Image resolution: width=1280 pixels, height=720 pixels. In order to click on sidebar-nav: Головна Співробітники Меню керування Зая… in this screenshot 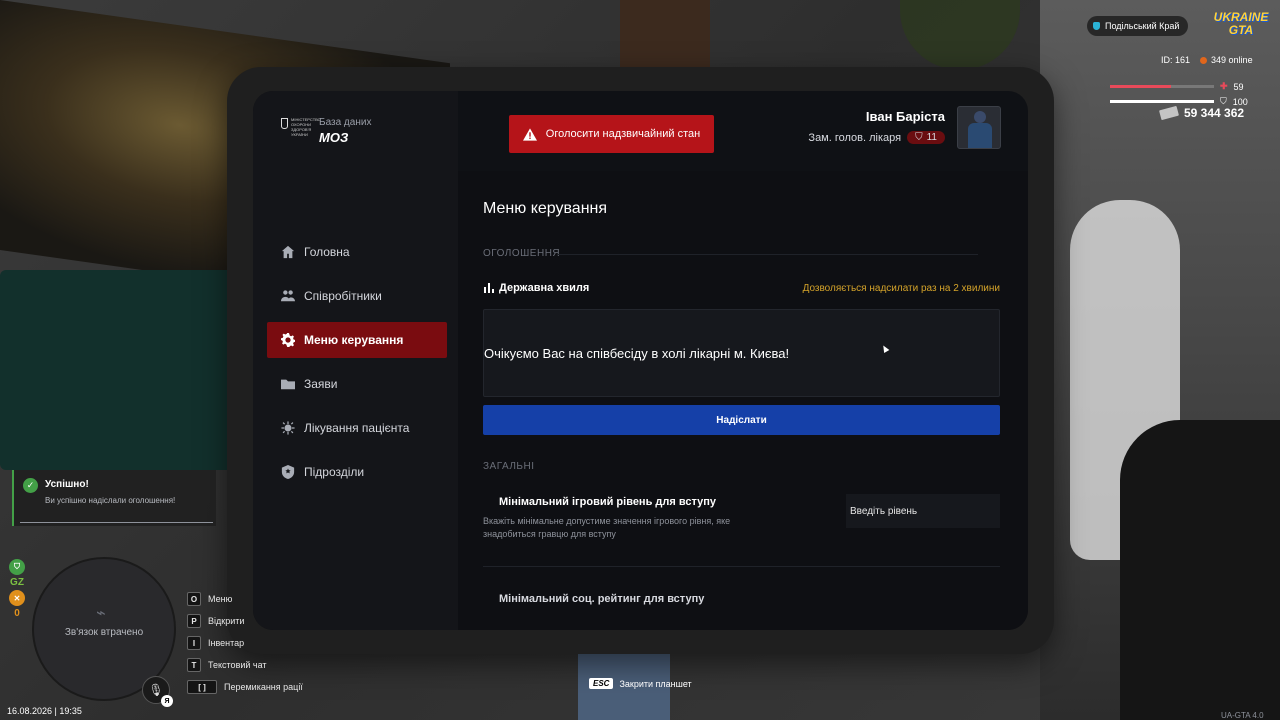, I will do `click(357, 366)`.